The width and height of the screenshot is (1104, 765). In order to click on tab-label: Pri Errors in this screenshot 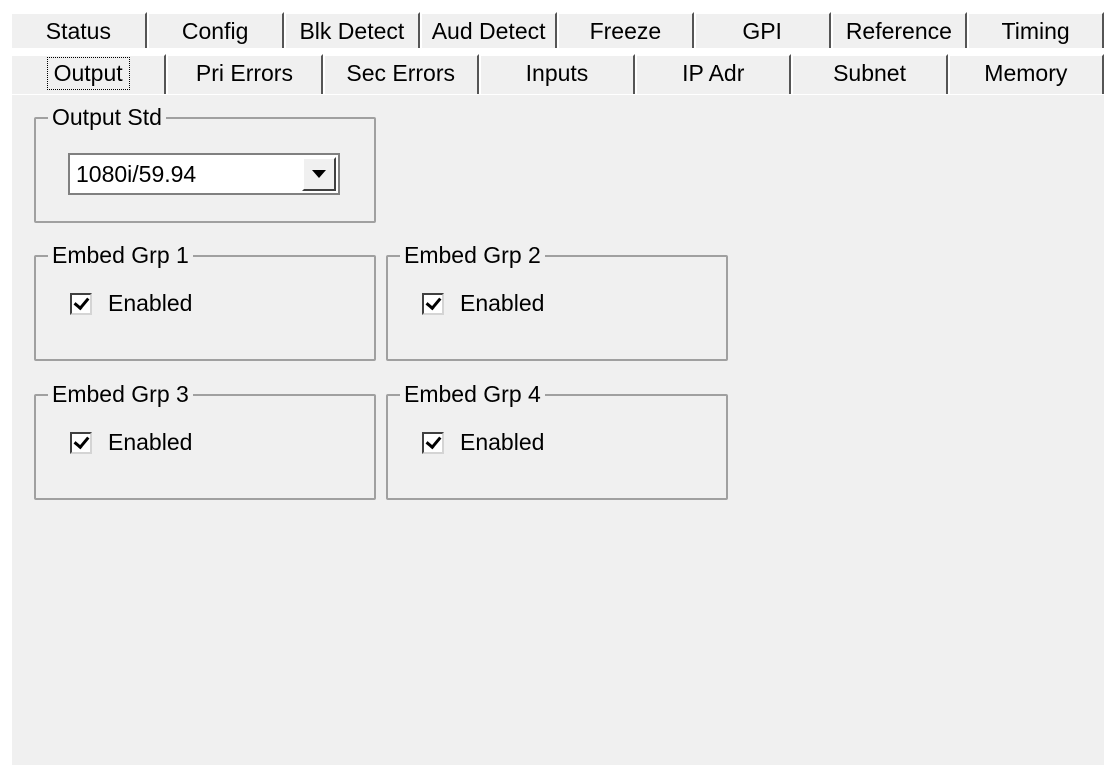, I will do `click(244, 72)`.